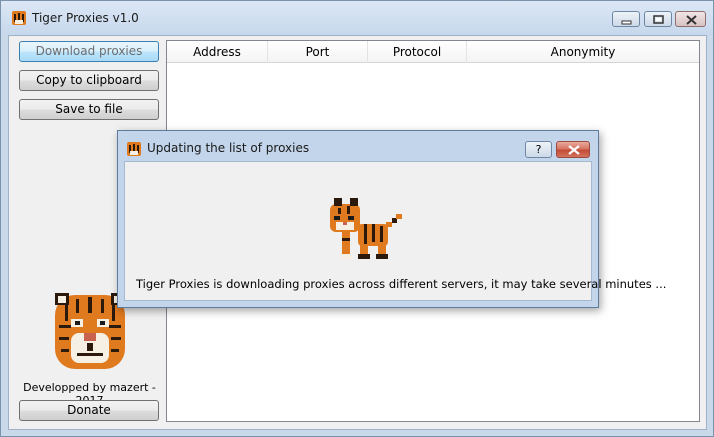 Image resolution: width=714 pixels, height=437 pixels. I want to click on dialog-title: Updating the list of proxies, so click(228, 148).